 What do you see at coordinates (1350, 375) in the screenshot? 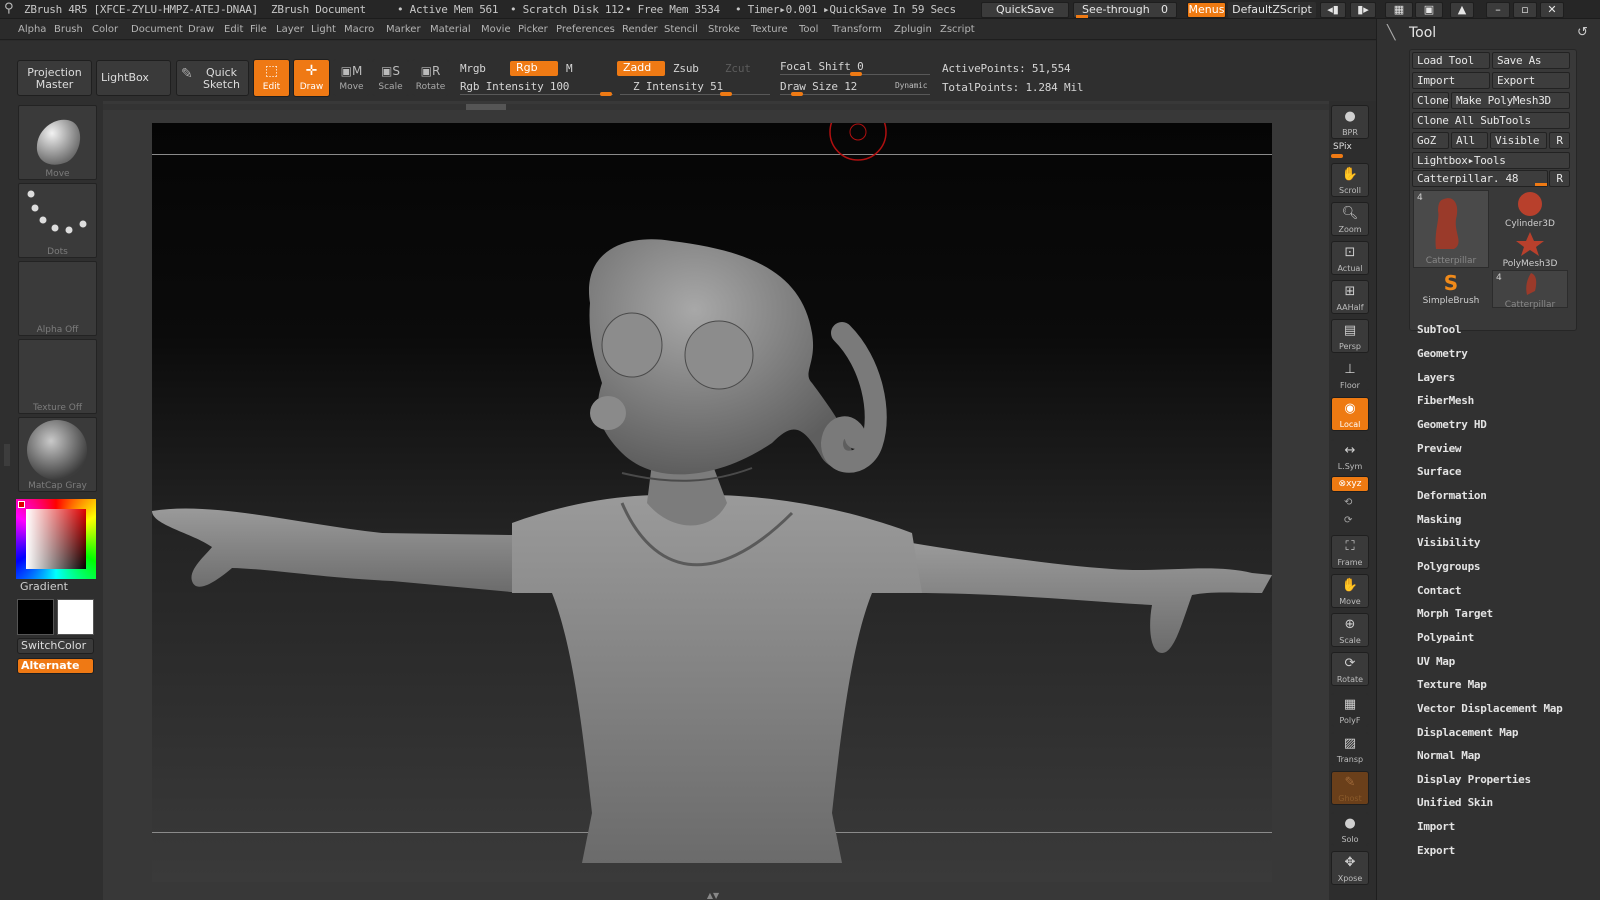
I see `floor-button: ⊥ Floor` at bounding box center [1350, 375].